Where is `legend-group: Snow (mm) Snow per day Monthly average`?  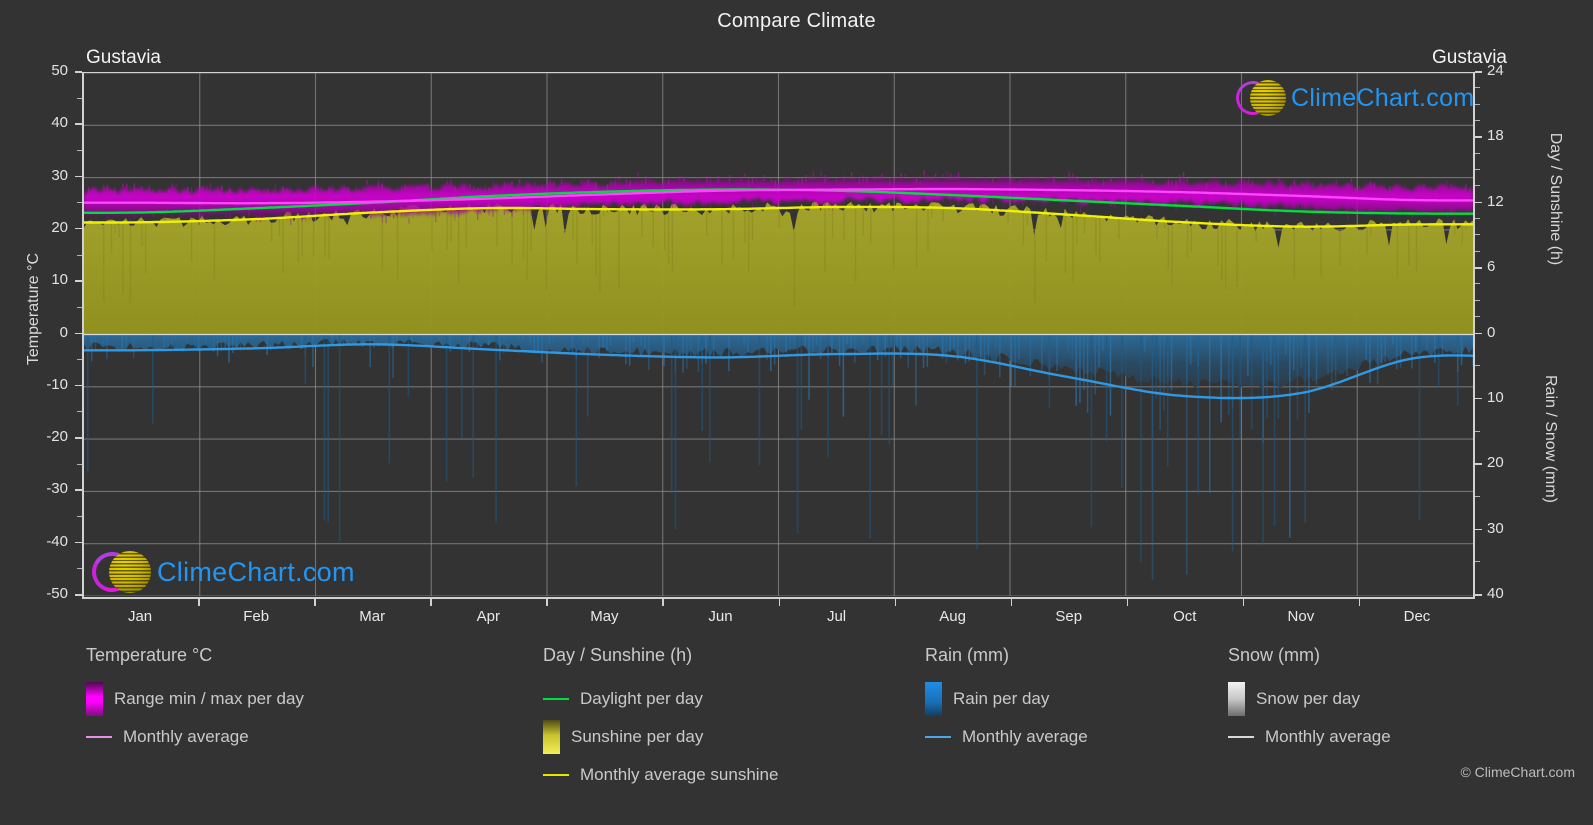 legend-group: Snow (mm) Snow per day Monthly average is located at coordinates (1309, 700).